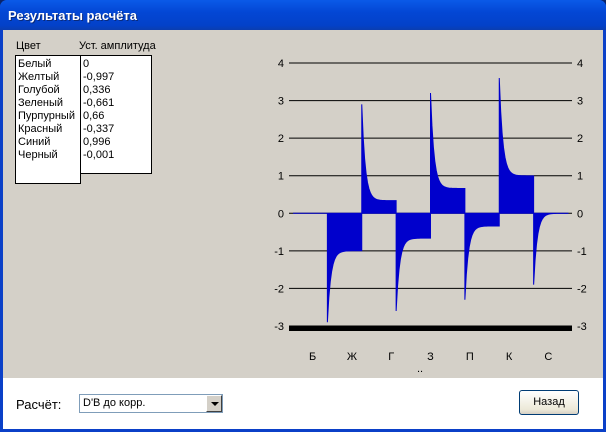 Image resolution: width=606 pixels, height=432 pixels. Describe the element at coordinates (114, 403) in the screenshot. I see `calc-select-value: D'B до корр.` at that location.